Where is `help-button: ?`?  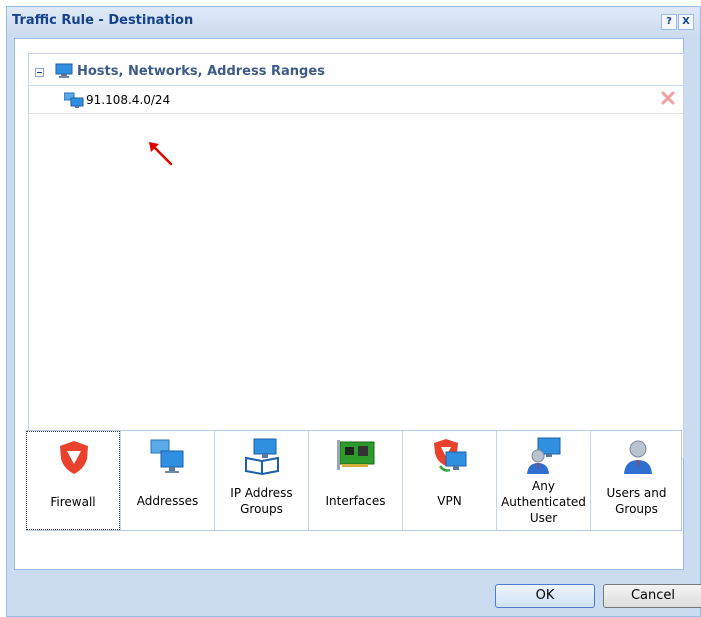
help-button: ? is located at coordinates (669, 22).